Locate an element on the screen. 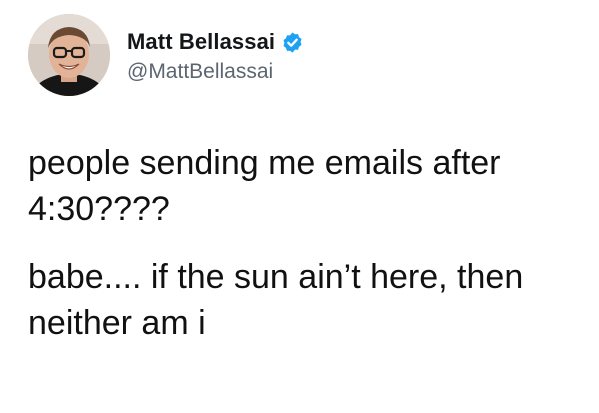 The image size is (599, 413). display-name: Matt Bellassai is located at coordinates (201, 42).